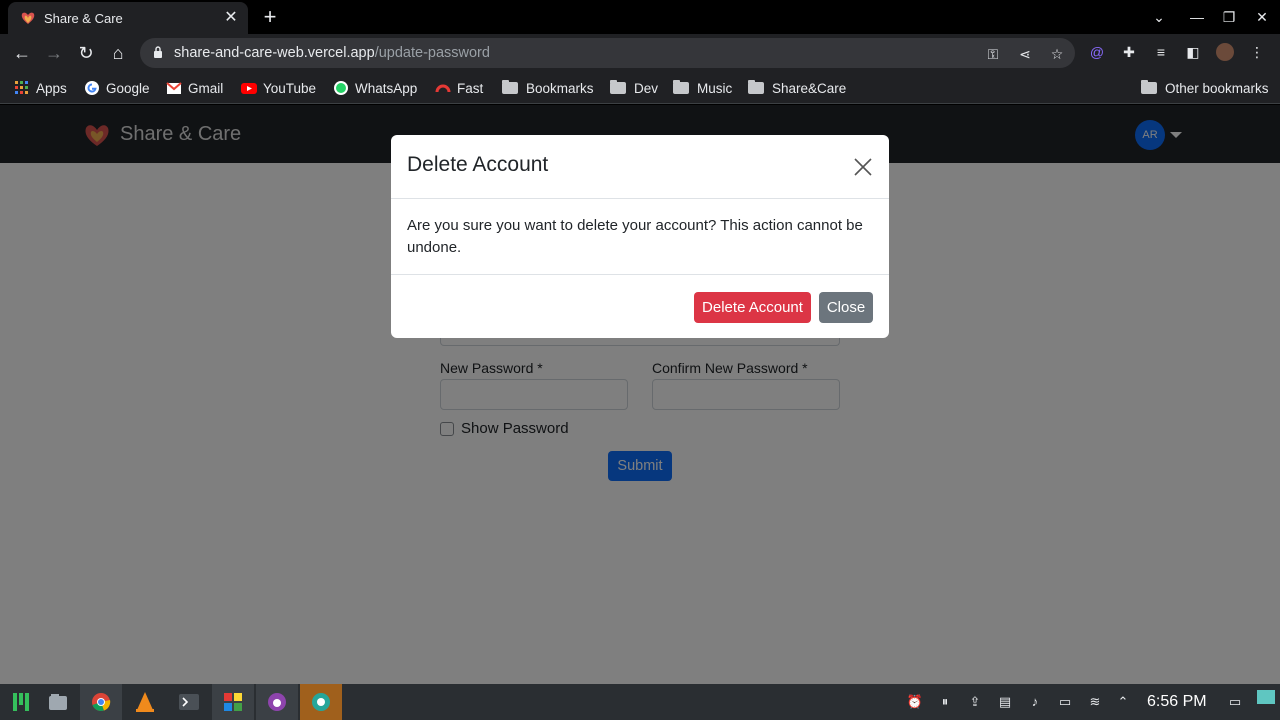 This screenshot has width=1280, height=720. Describe the element at coordinates (28, 18) in the screenshot. I see `site-favicon-icon` at that location.